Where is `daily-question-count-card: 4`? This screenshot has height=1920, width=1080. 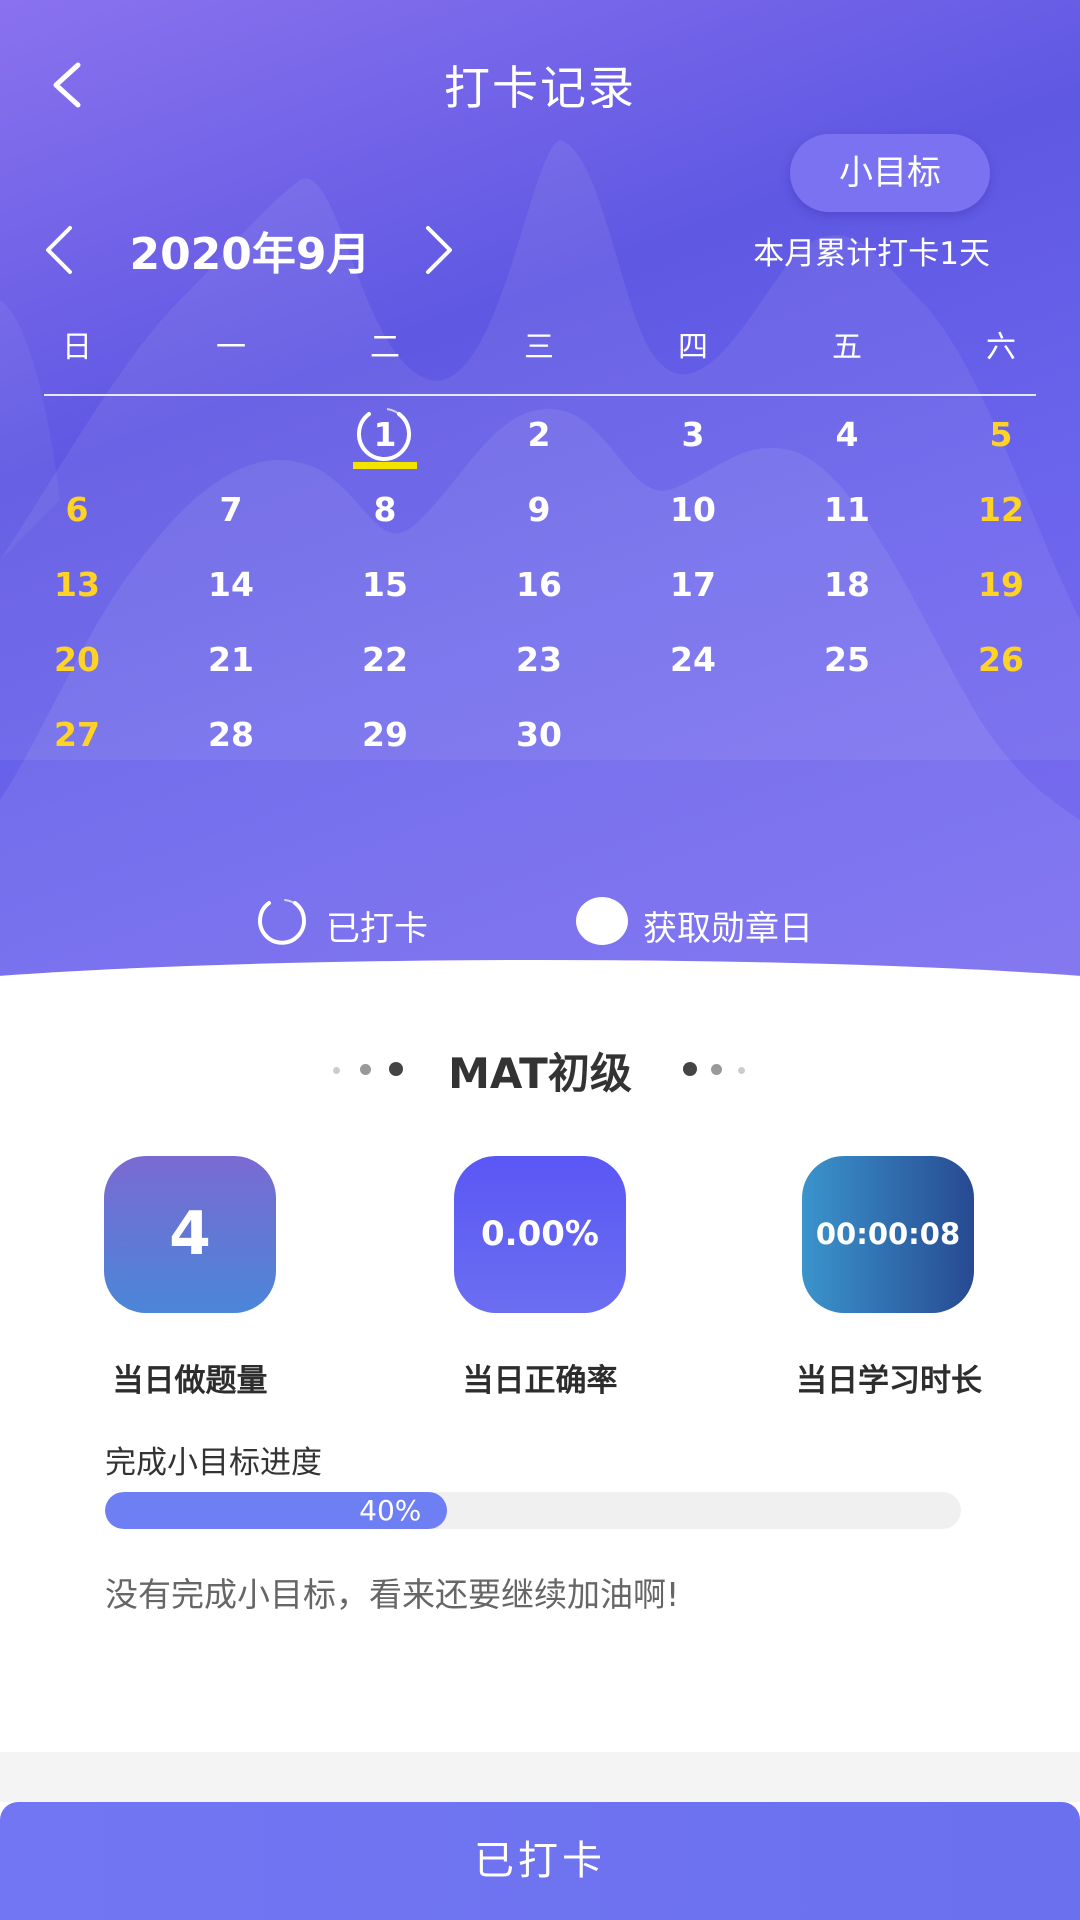 daily-question-count-card: 4 is located at coordinates (190, 1234).